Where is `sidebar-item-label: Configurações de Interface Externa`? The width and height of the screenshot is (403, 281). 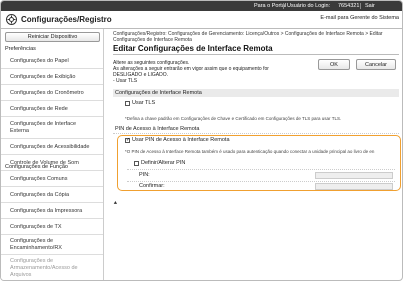 sidebar-item-label: Configurações de Interface Externa is located at coordinates (43, 127).